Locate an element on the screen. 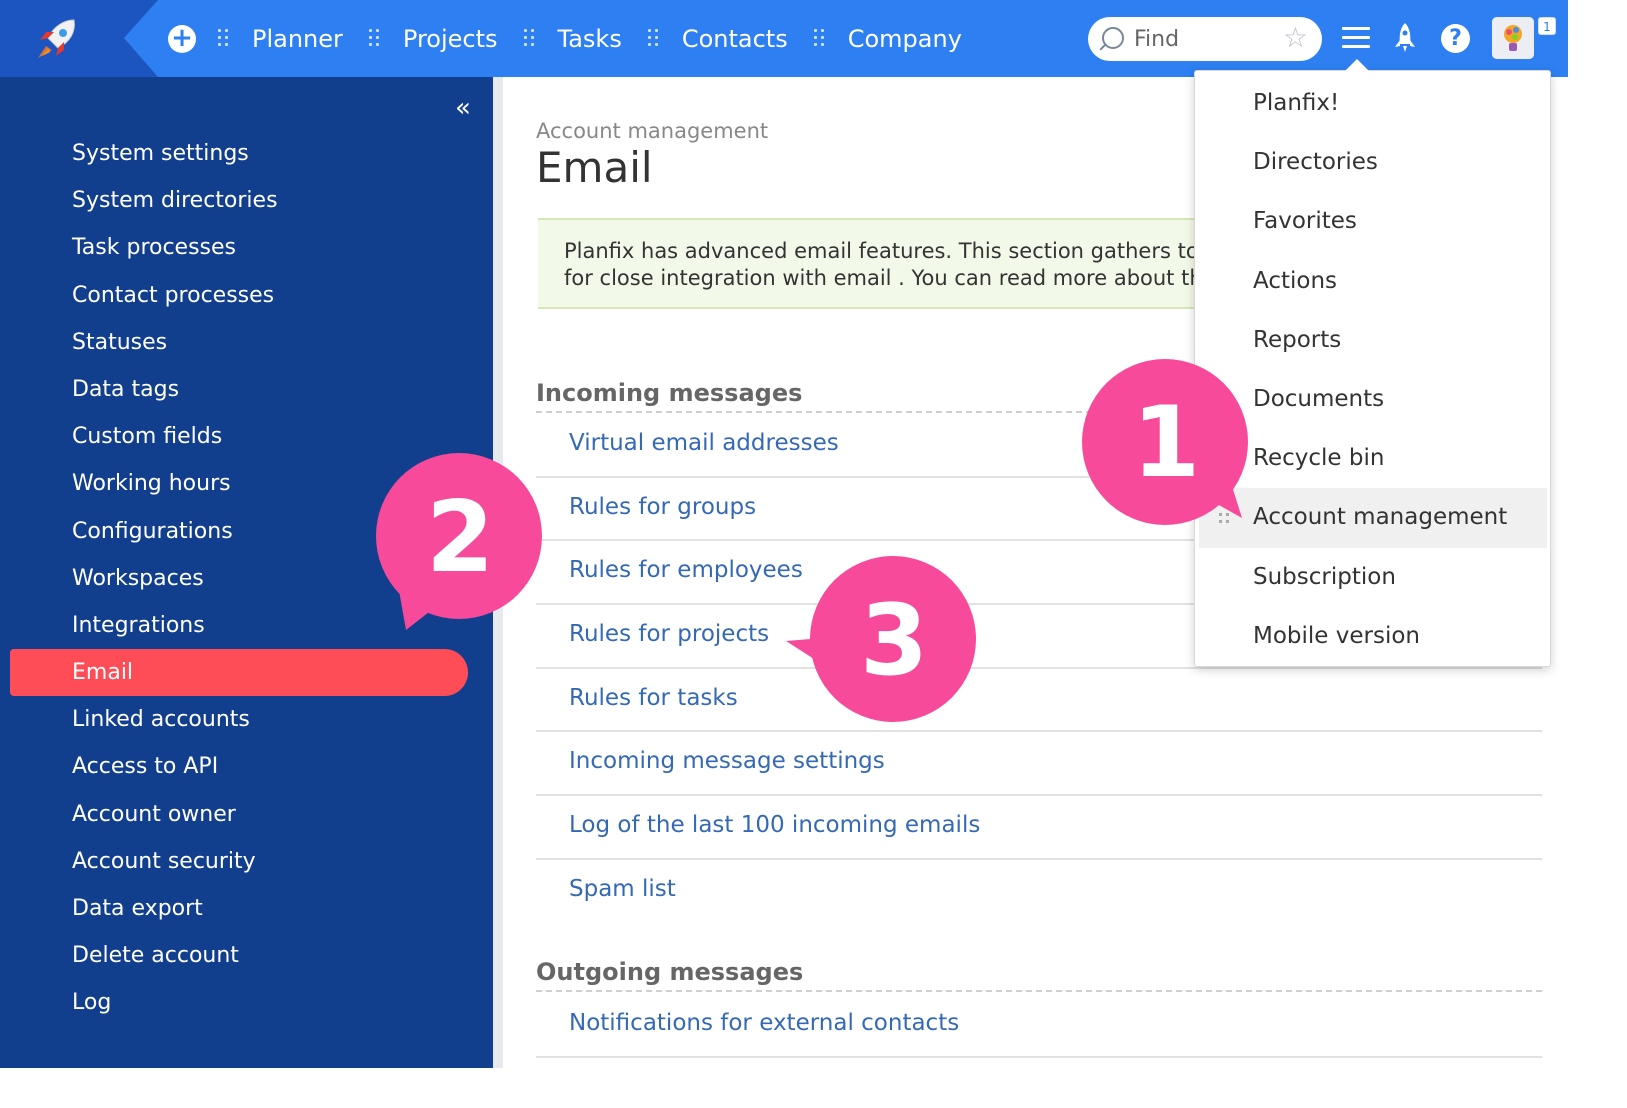 The image size is (1627, 1108). link-log-last-100-emails: Log of the last 100 incoming emails is located at coordinates (1039, 828).